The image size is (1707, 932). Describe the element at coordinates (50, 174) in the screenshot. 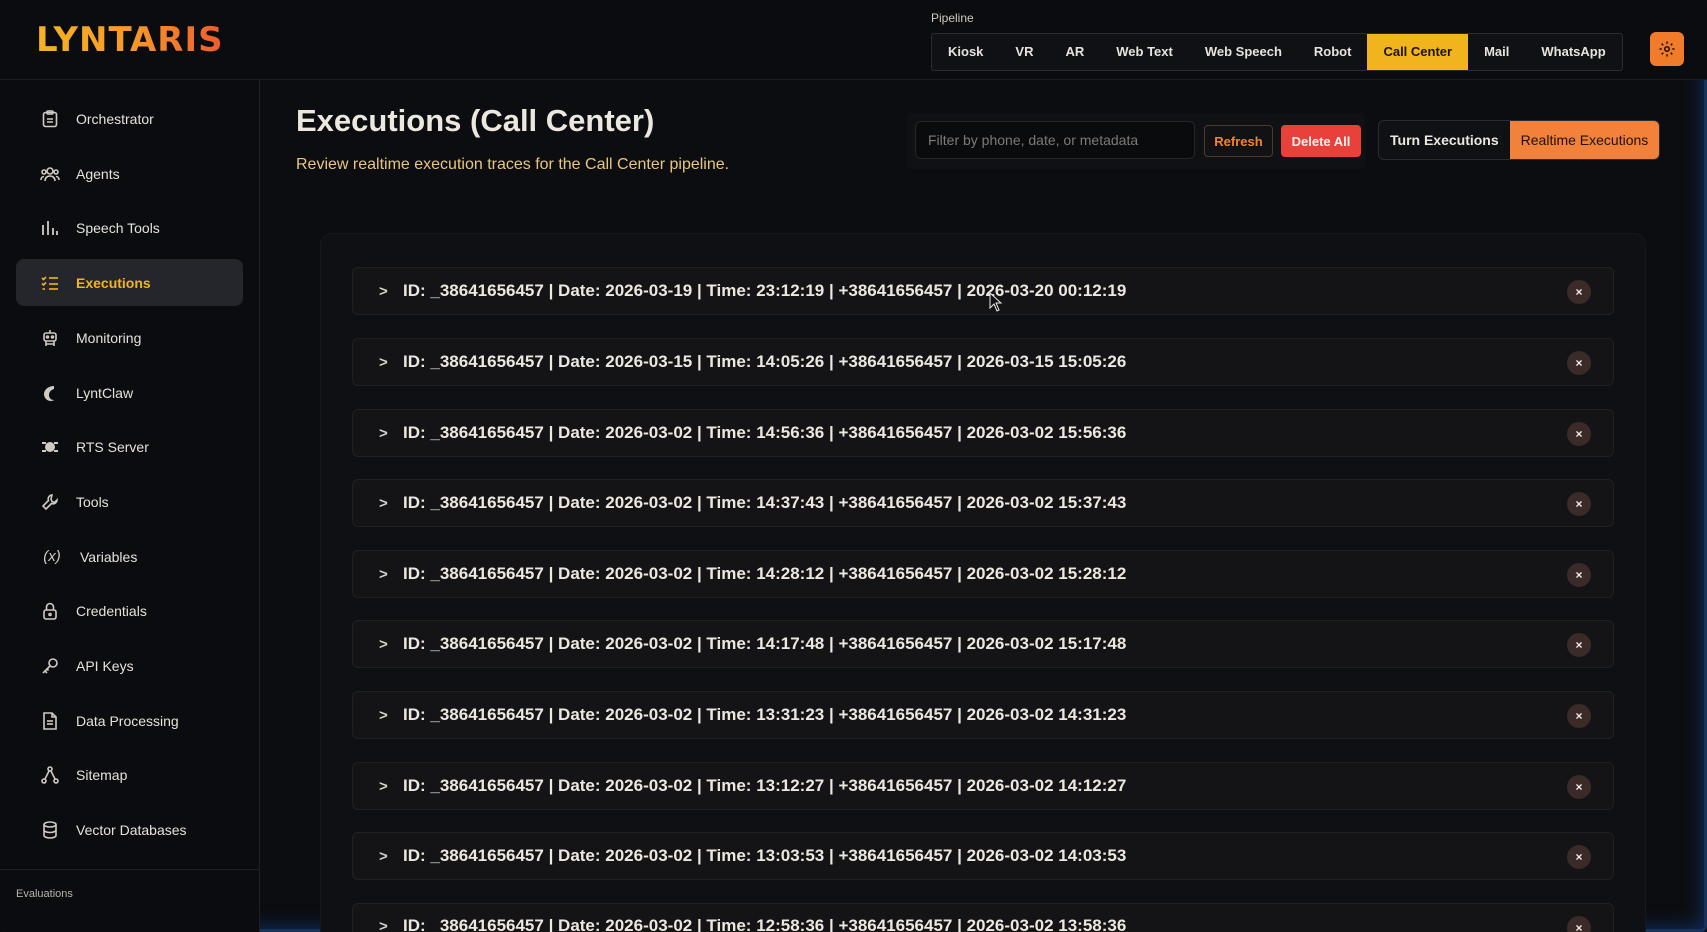

I see `users-icon` at that location.